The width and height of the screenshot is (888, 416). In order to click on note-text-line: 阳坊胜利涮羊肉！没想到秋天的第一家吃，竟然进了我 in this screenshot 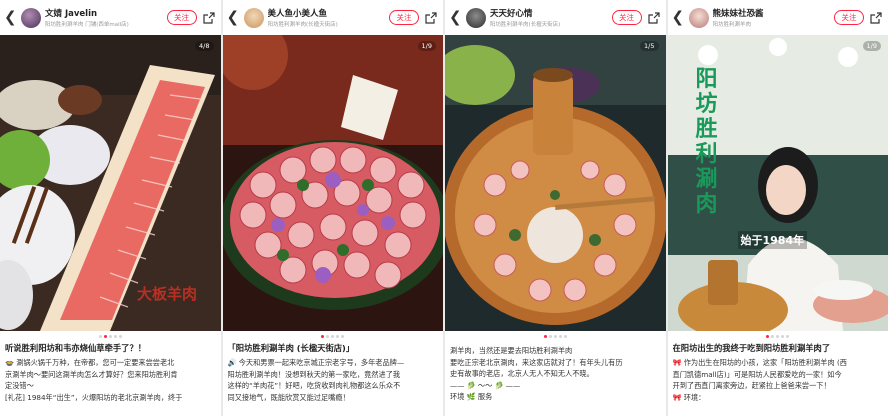, I will do `click(314, 374)`.